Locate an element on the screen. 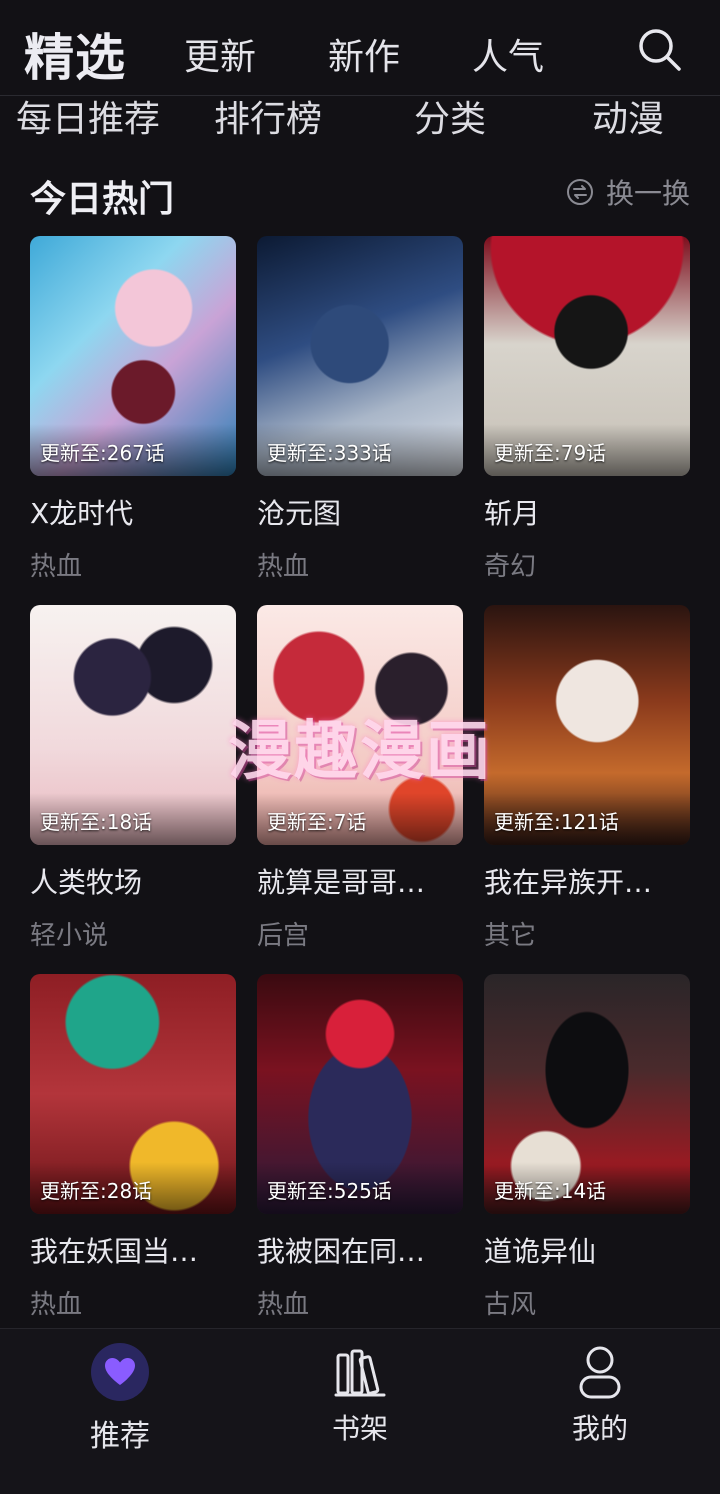 This screenshot has height=1494, width=720. comic-cover: 更新至:267话 is located at coordinates (133, 356).